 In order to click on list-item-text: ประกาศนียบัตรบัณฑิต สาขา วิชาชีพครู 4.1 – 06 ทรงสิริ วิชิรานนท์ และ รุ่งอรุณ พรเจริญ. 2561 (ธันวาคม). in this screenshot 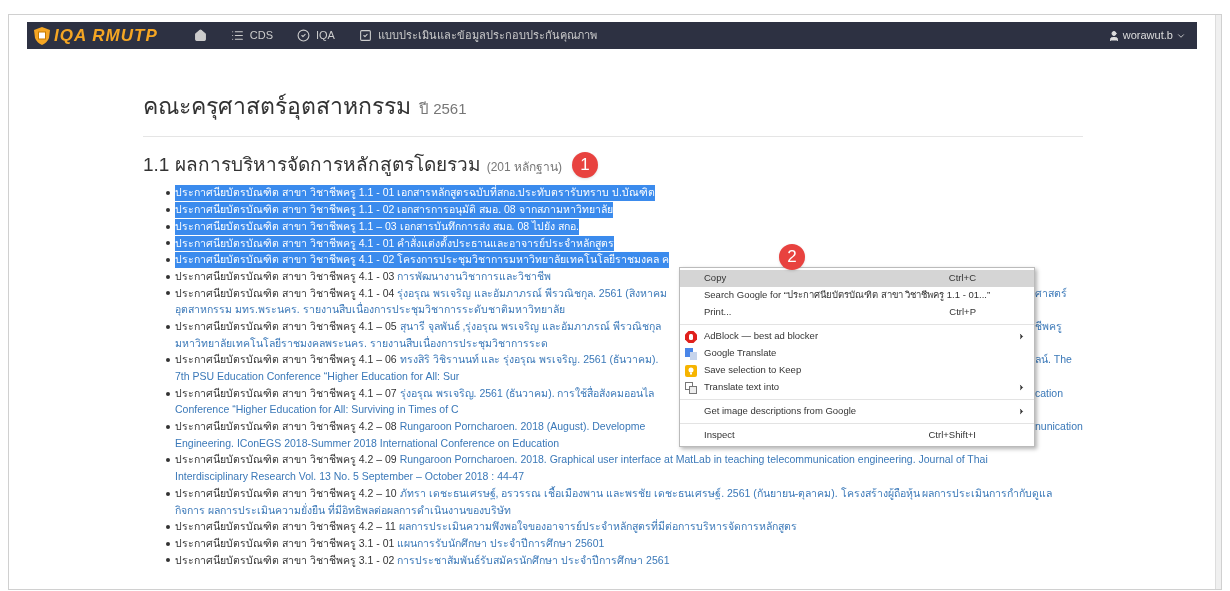, I will do `click(417, 360)`.